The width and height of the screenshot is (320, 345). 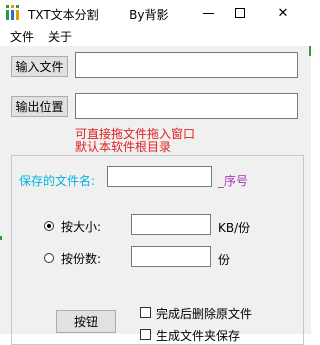 I want to click on delete-original-checkbox, so click(x=145, y=312).